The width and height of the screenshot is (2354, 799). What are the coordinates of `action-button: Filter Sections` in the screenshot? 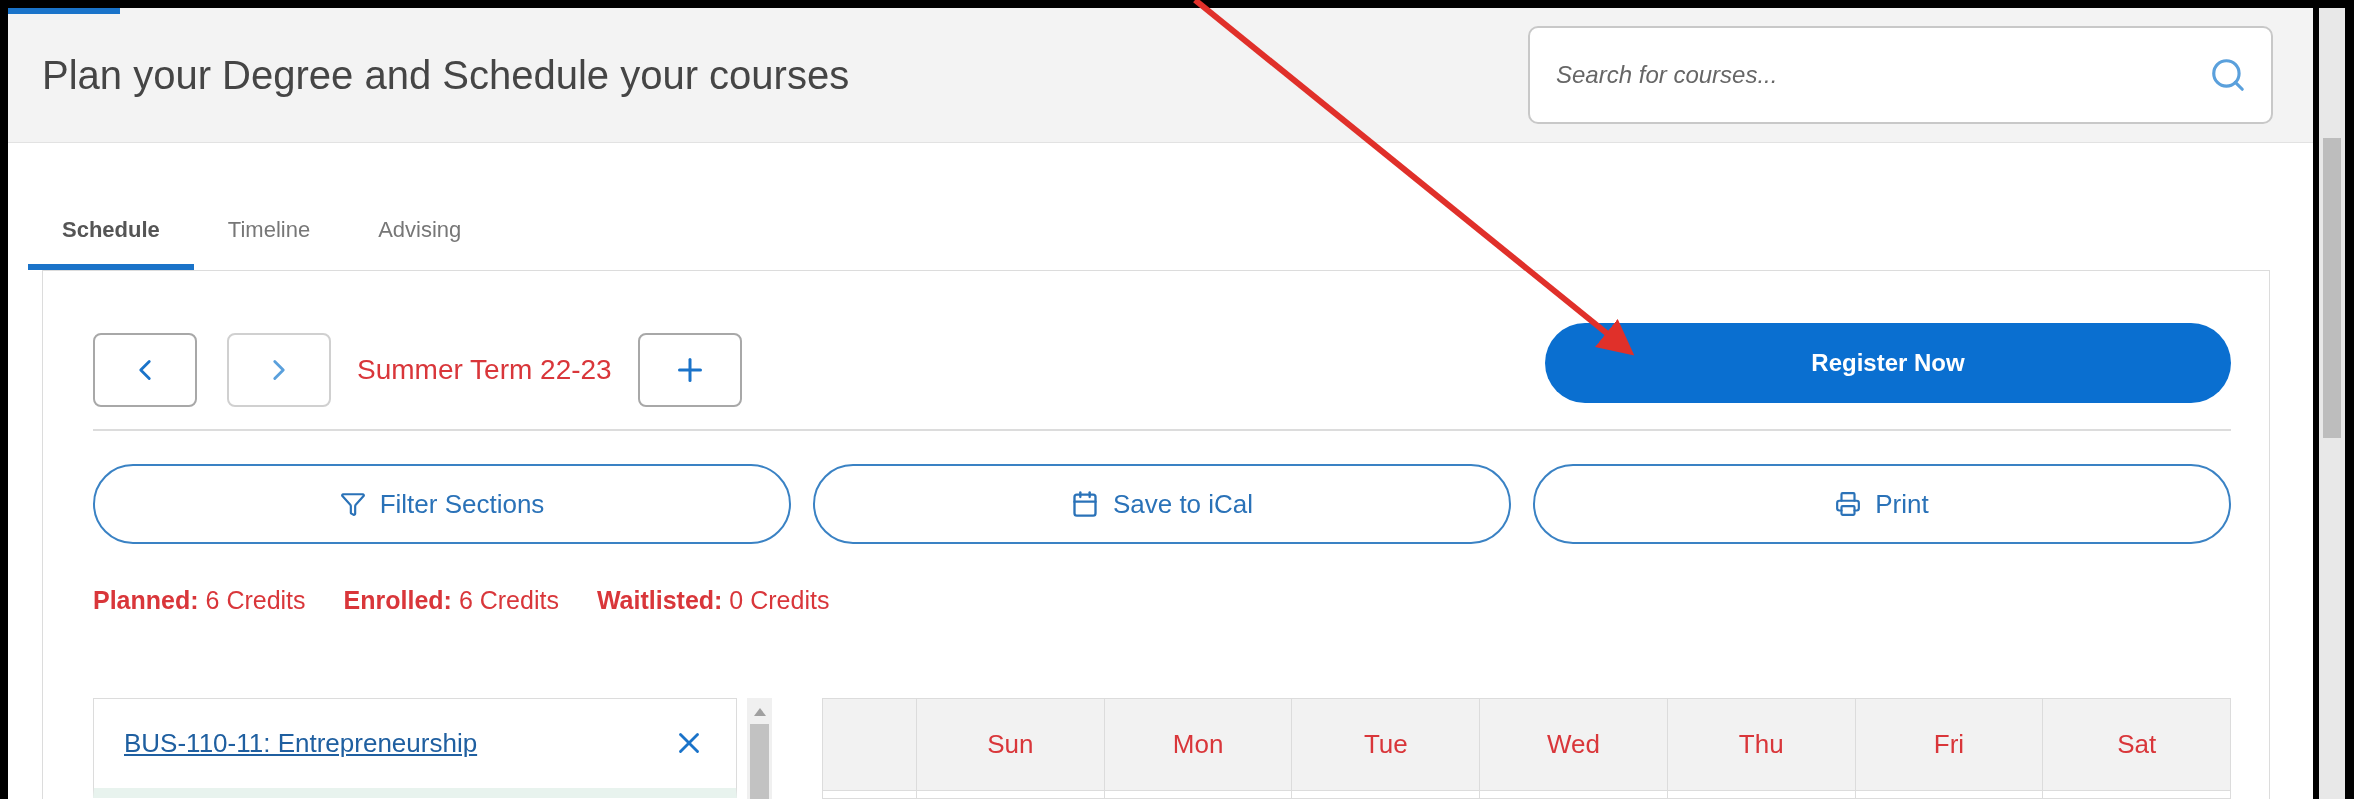 It's located at (442, 504).